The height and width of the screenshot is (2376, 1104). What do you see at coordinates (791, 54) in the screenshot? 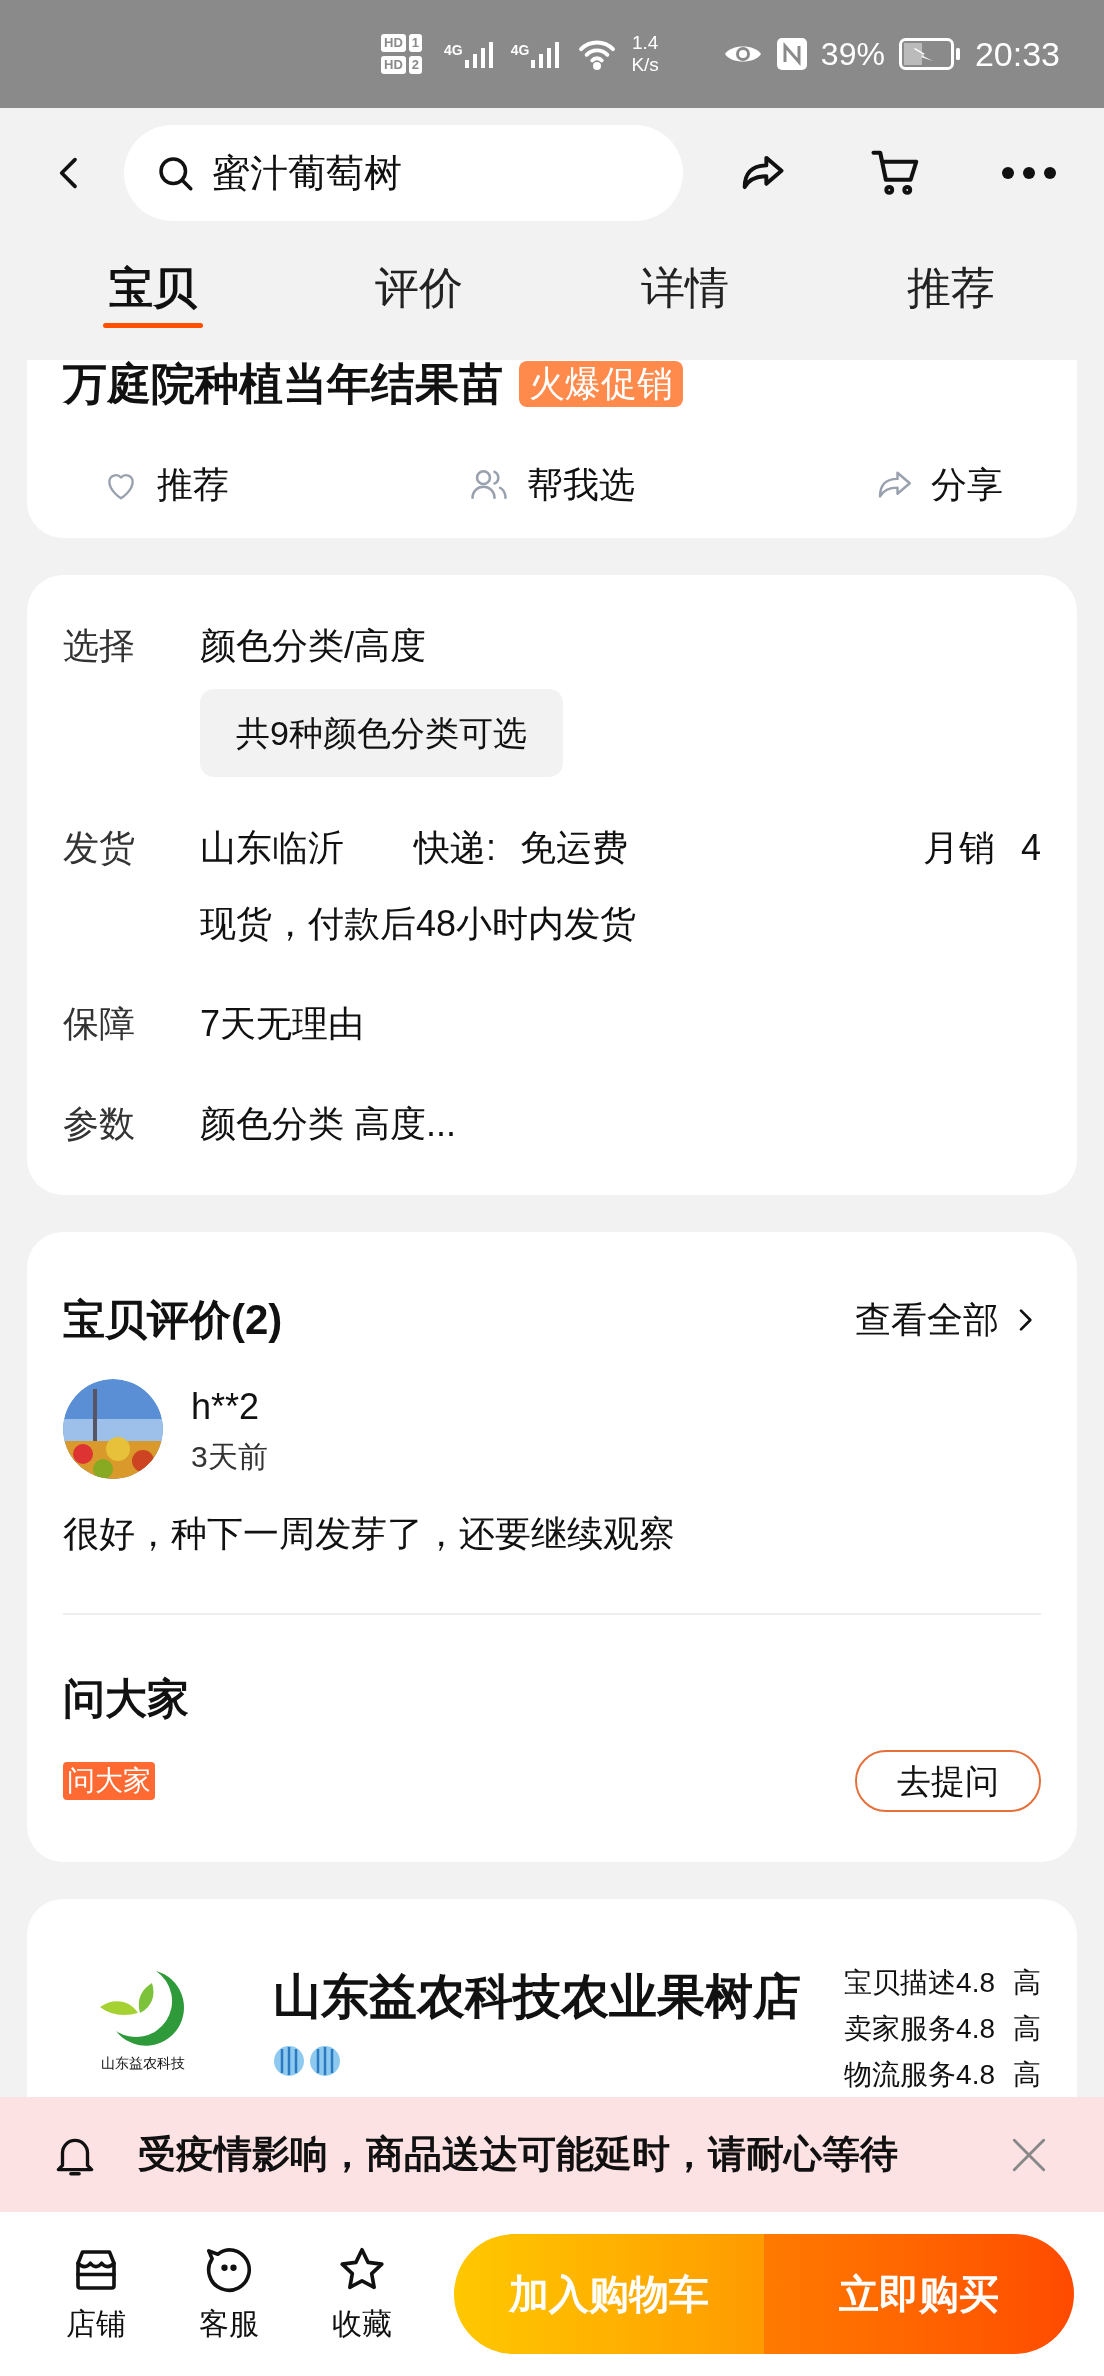
I see `nfc-icon` at bounding box center [791, 54].